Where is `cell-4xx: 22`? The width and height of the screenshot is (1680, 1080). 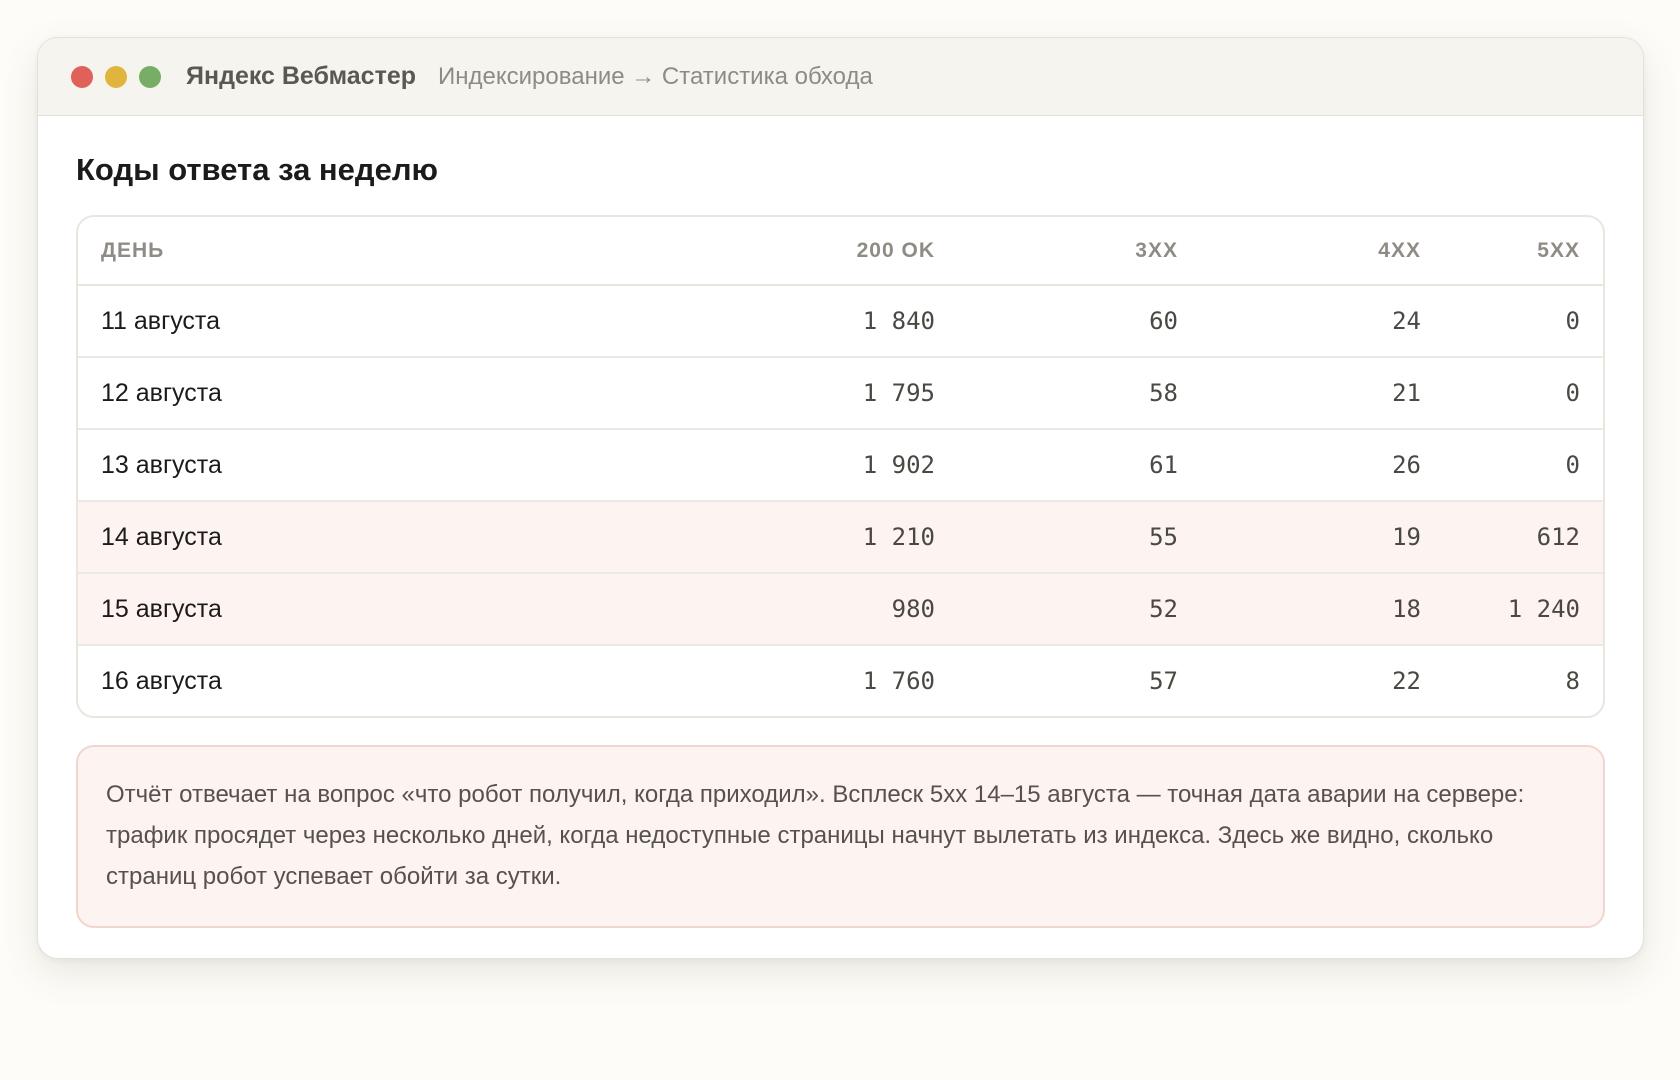 cell-4xx: 22 is located at coordinates (1406, 681).